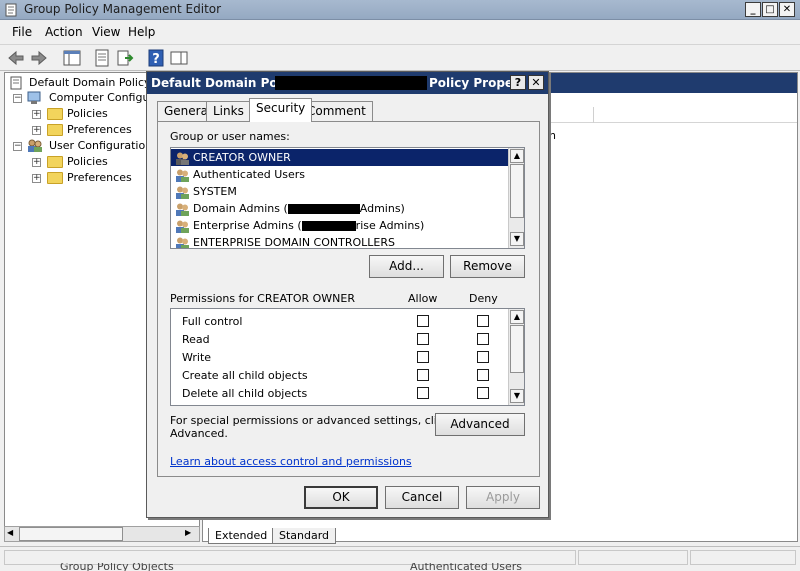 The image size is (800, 571). What do you see at coordinates (228, 111) in the screenshot?
I see `tab-links: Links` at bounding box center [228, 111].